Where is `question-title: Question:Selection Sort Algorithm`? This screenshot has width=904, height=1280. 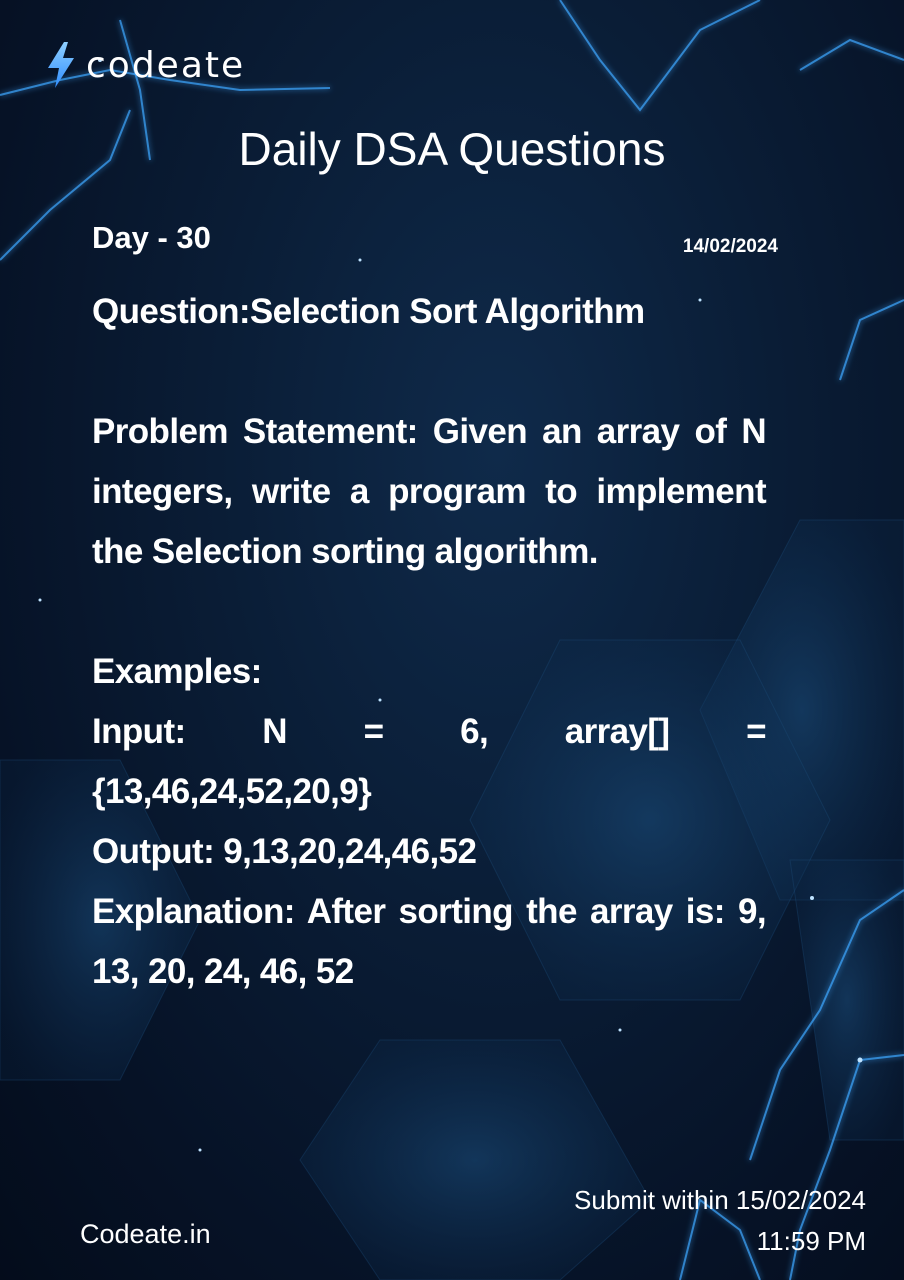
question-title: Question:Selection Sort Algorithm is located at coordinates (368, 311).